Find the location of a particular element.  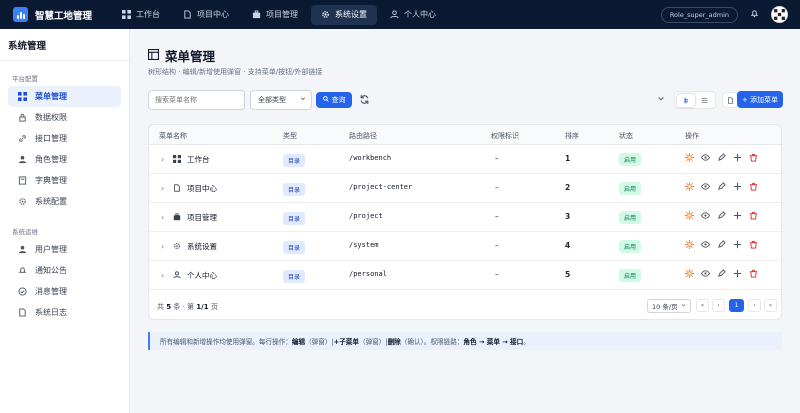

table-row: › 项目管理 目录 /project – 3 启用 is located at coordinates (465, 217).